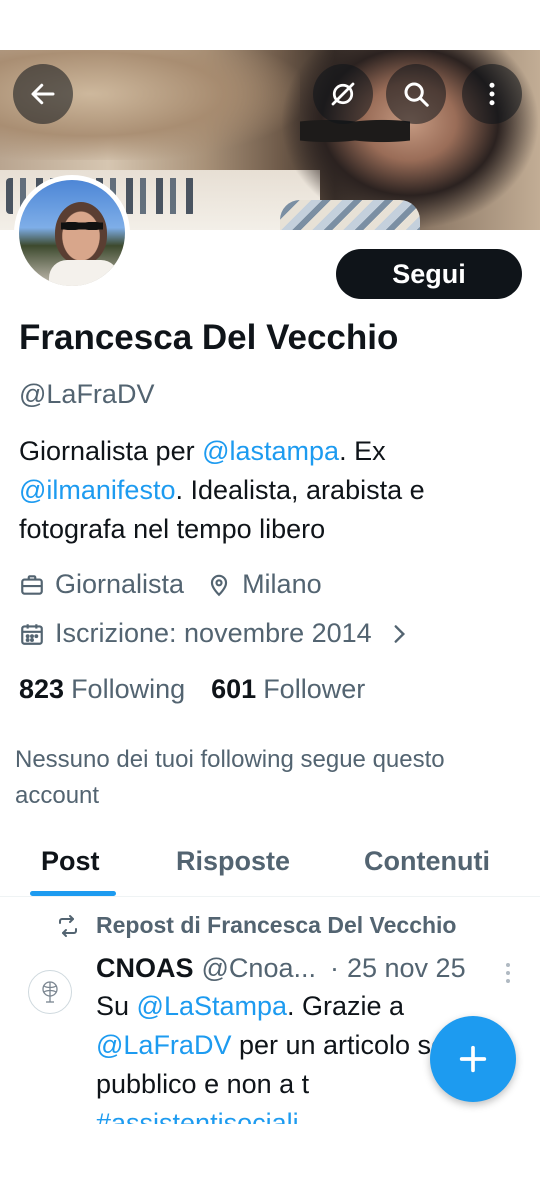  I want to click on tab-post: Post, so click(70, 861).